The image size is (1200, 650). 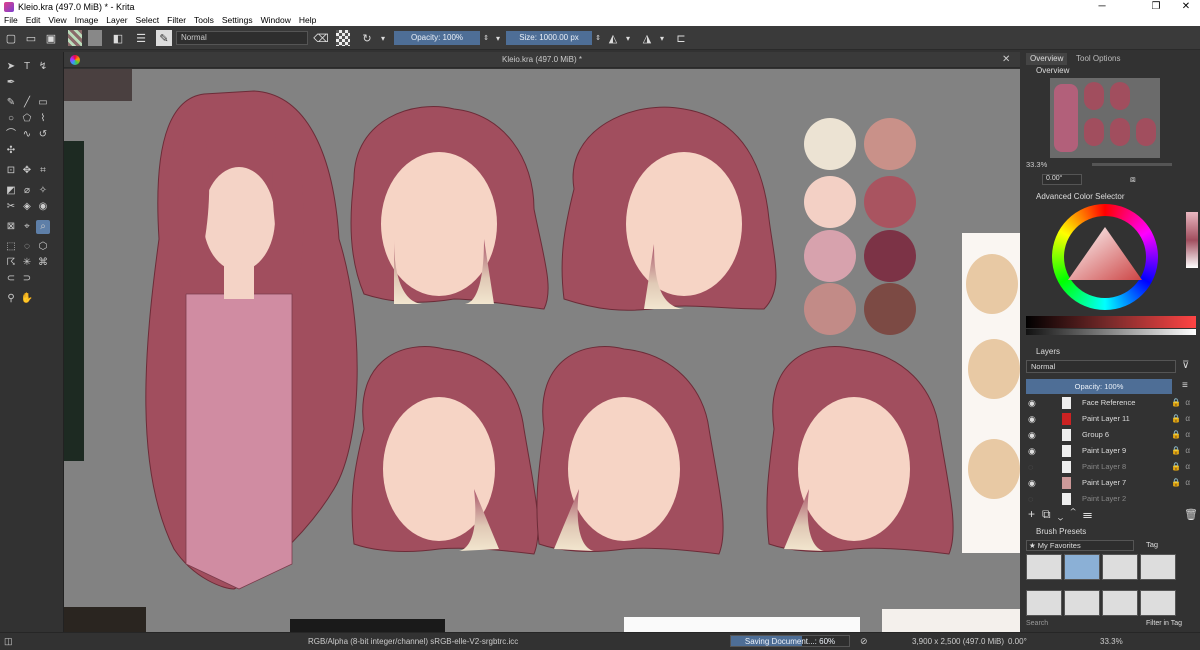 What do you see at coordinates (437, 38) in the screenshot?
I see `opacity-slider: Opacity: 100%` at bounding box center [437, 38].